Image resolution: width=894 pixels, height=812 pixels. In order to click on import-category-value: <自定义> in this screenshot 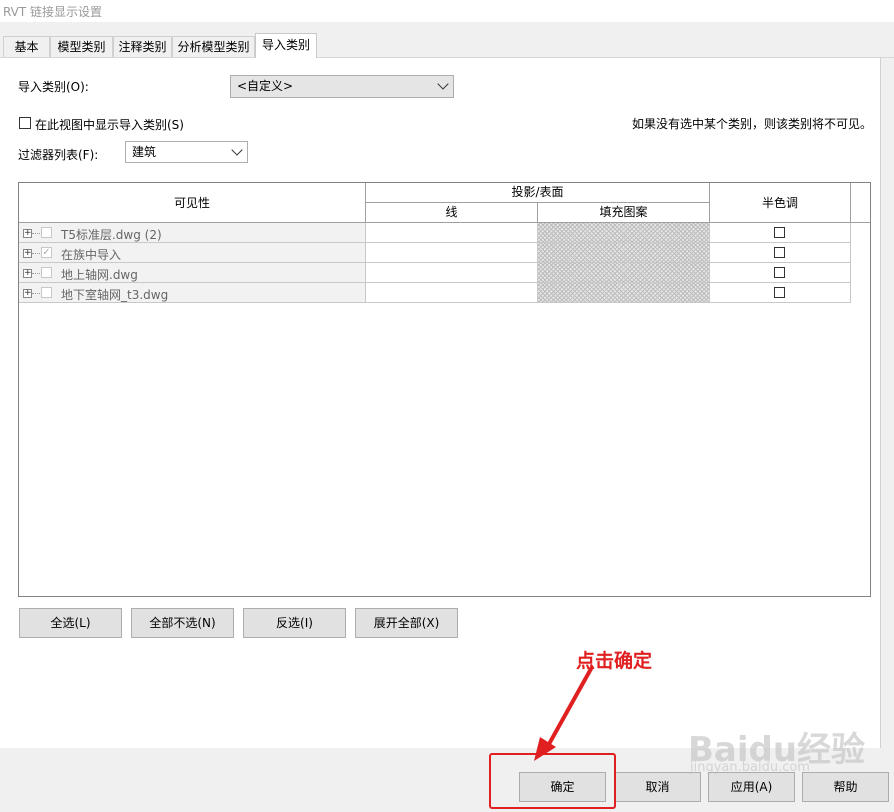, I will do `click(265, 86)`.